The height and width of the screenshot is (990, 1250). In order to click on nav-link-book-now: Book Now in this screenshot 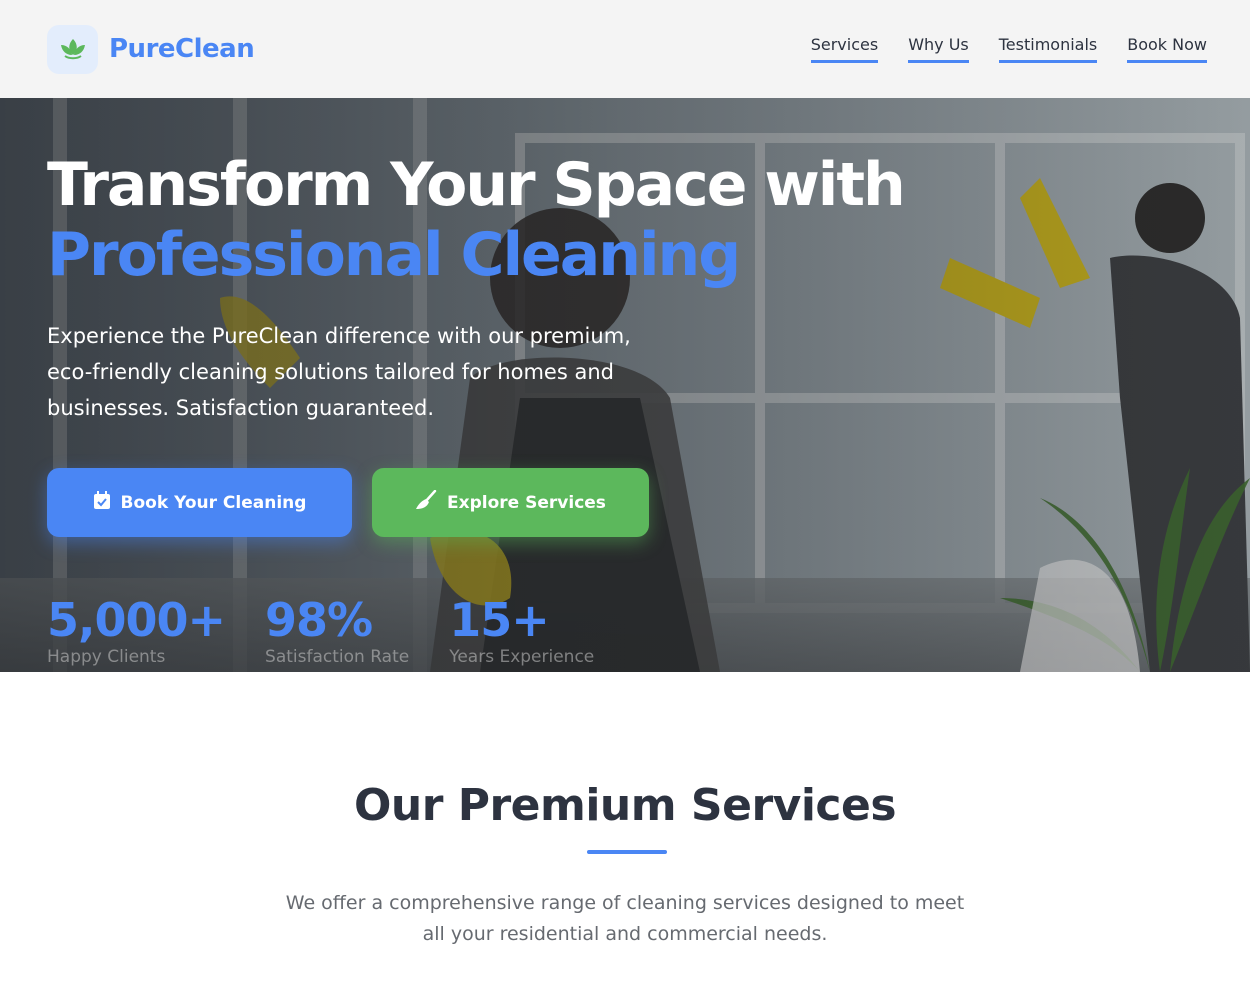, I will do `click(1167, 49)`.